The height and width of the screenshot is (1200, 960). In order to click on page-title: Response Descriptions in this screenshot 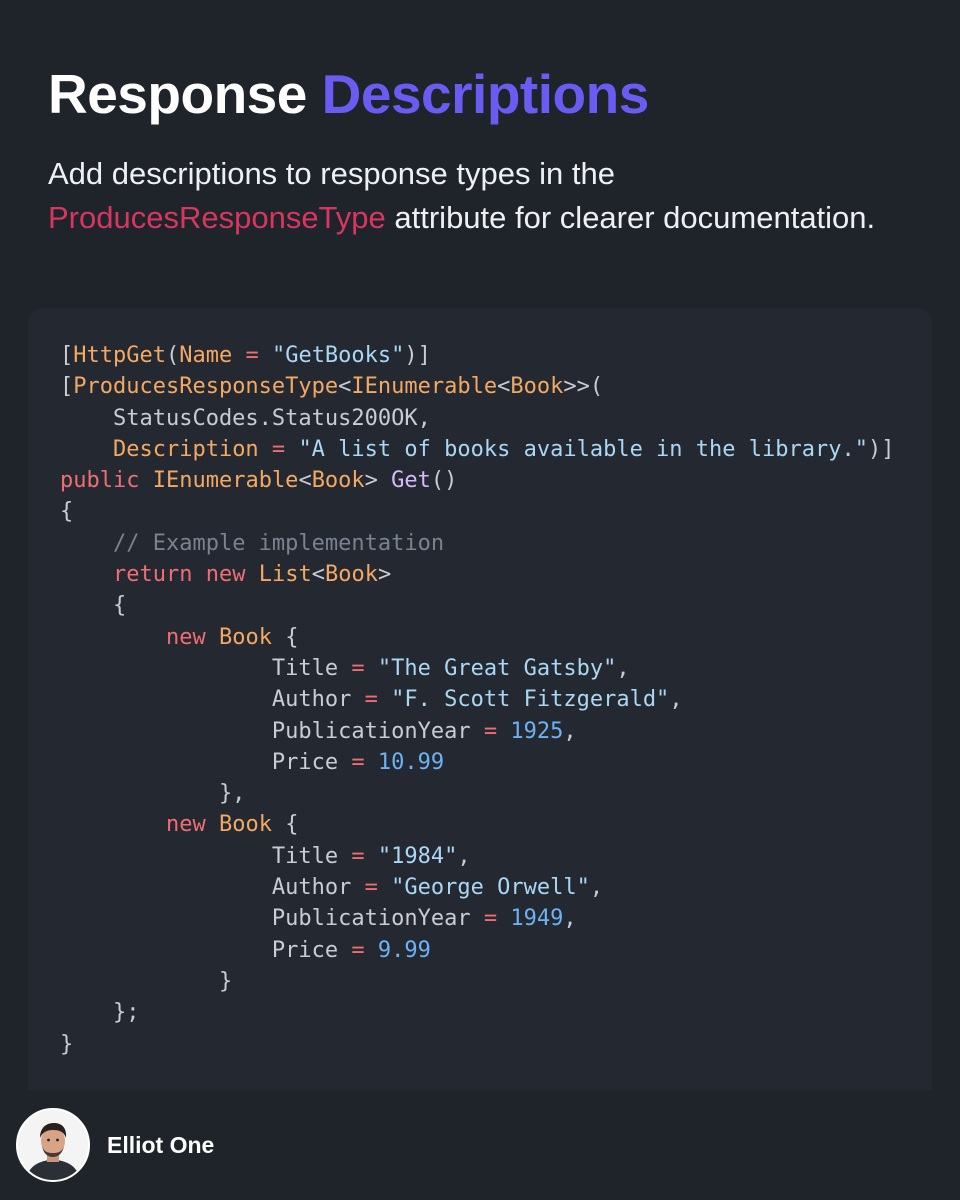, I will do `click(348, 94)`.